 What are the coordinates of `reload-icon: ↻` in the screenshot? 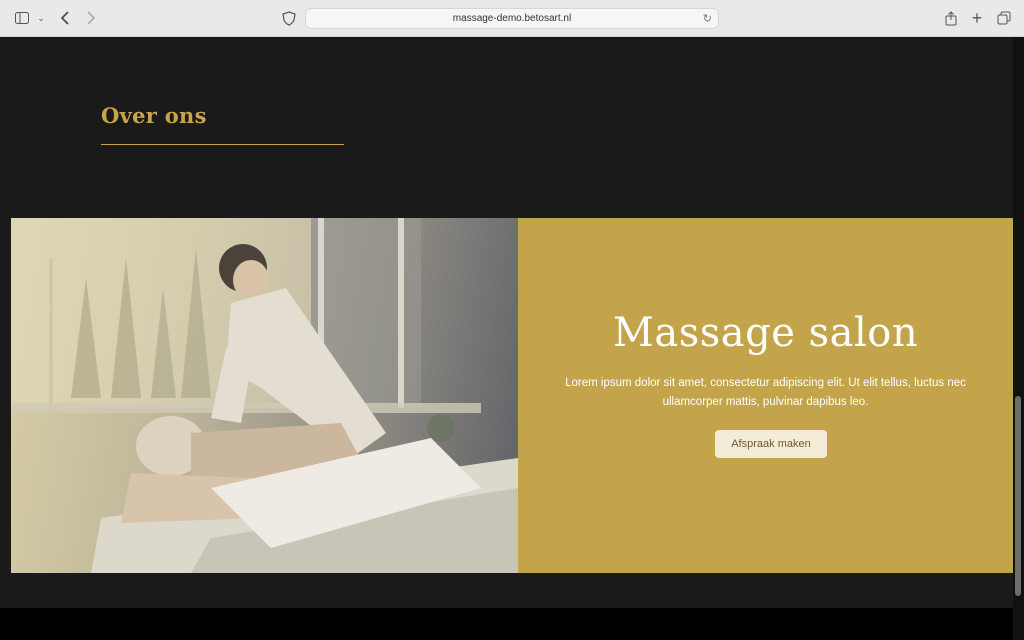 It's located at (707, 18).